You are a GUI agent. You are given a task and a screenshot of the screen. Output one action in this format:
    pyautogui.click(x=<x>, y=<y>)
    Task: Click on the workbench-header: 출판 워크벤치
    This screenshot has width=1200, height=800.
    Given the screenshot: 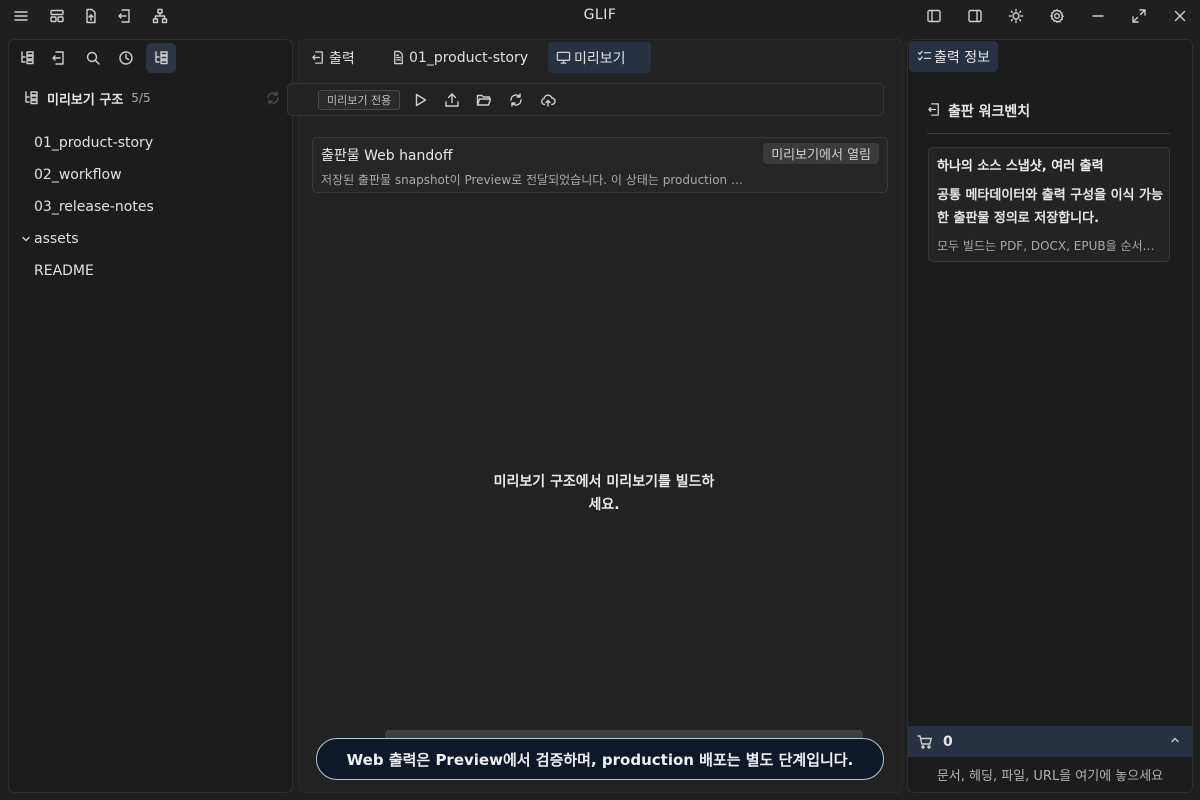 What is the action you would take?
    pyautogui.click(x=1048, y=117)
    